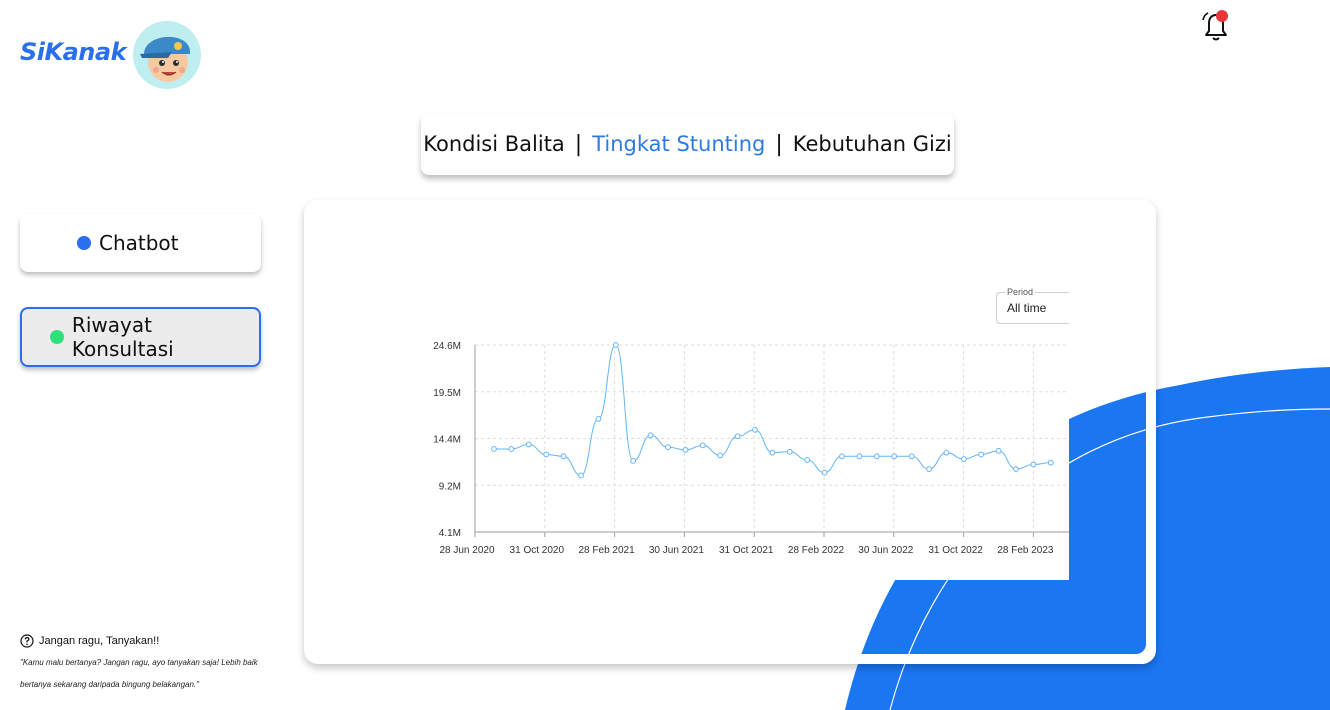 The width and height of the screenshot is (1330, 710). I want to click on period-select: Period All time, so click(1032, 305).